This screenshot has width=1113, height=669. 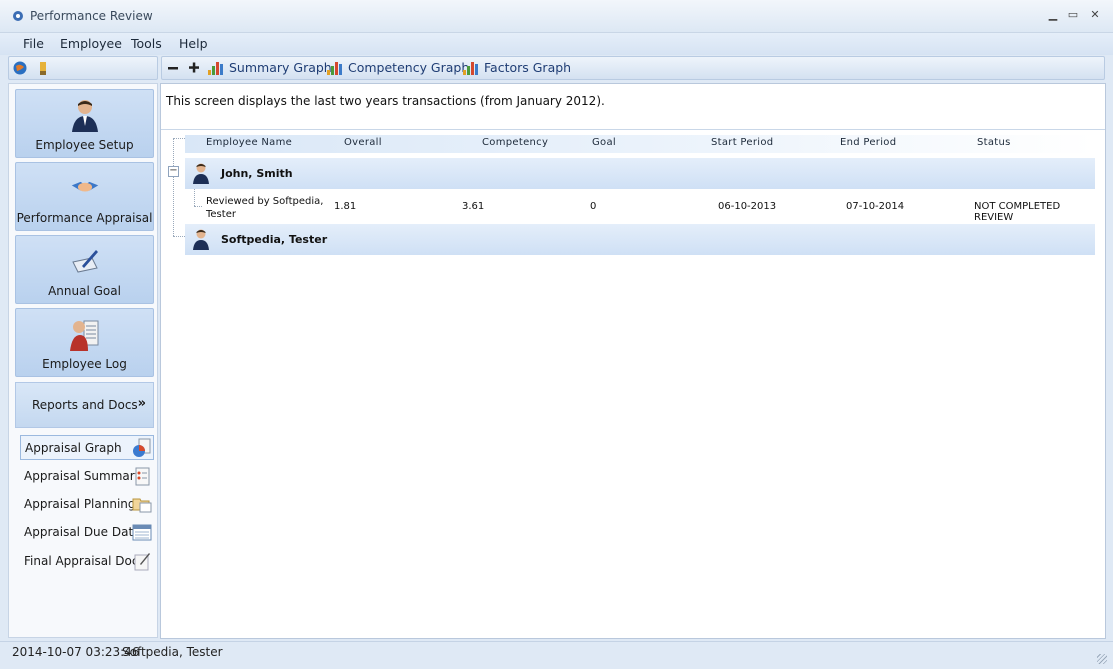 I want to click on menu-help: Help, so click(x=193, y=43).